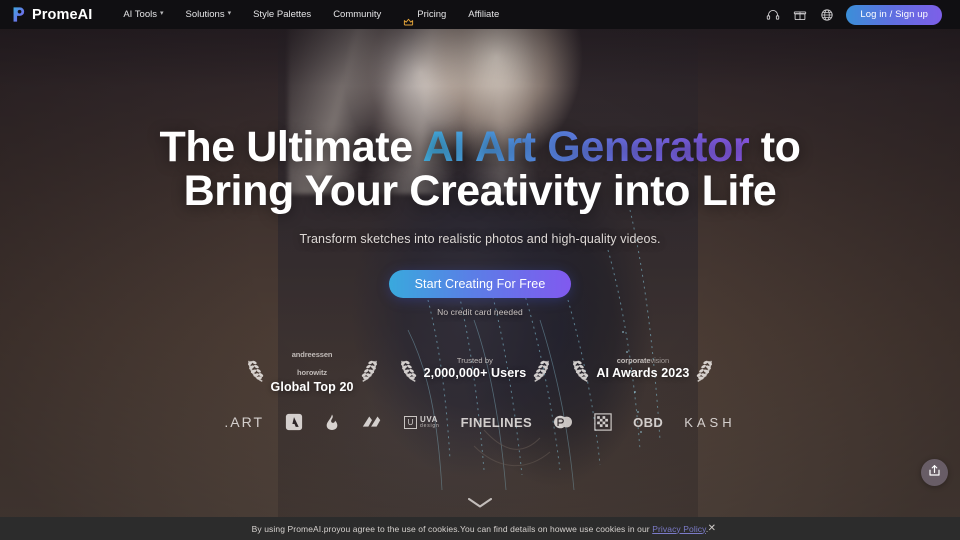 Image resolution: width=960 pixels, height=540 pixels. I want to click on nav-item-style-palettes: Style Palettes, so click(282, 14).